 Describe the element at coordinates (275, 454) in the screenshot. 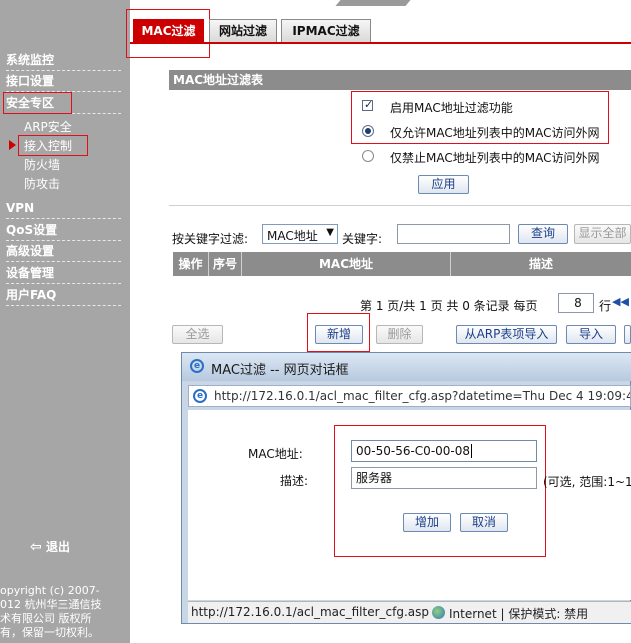

I see `mac-address-label: MAC地址:` at that location.